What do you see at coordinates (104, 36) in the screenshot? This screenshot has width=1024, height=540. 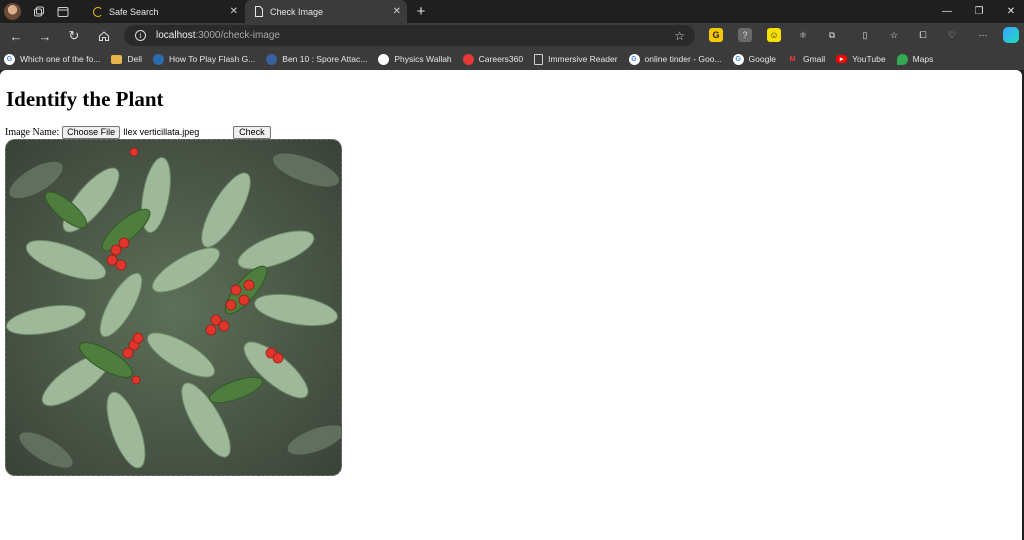 I see `home-icon` at bounding box center [104, 36].